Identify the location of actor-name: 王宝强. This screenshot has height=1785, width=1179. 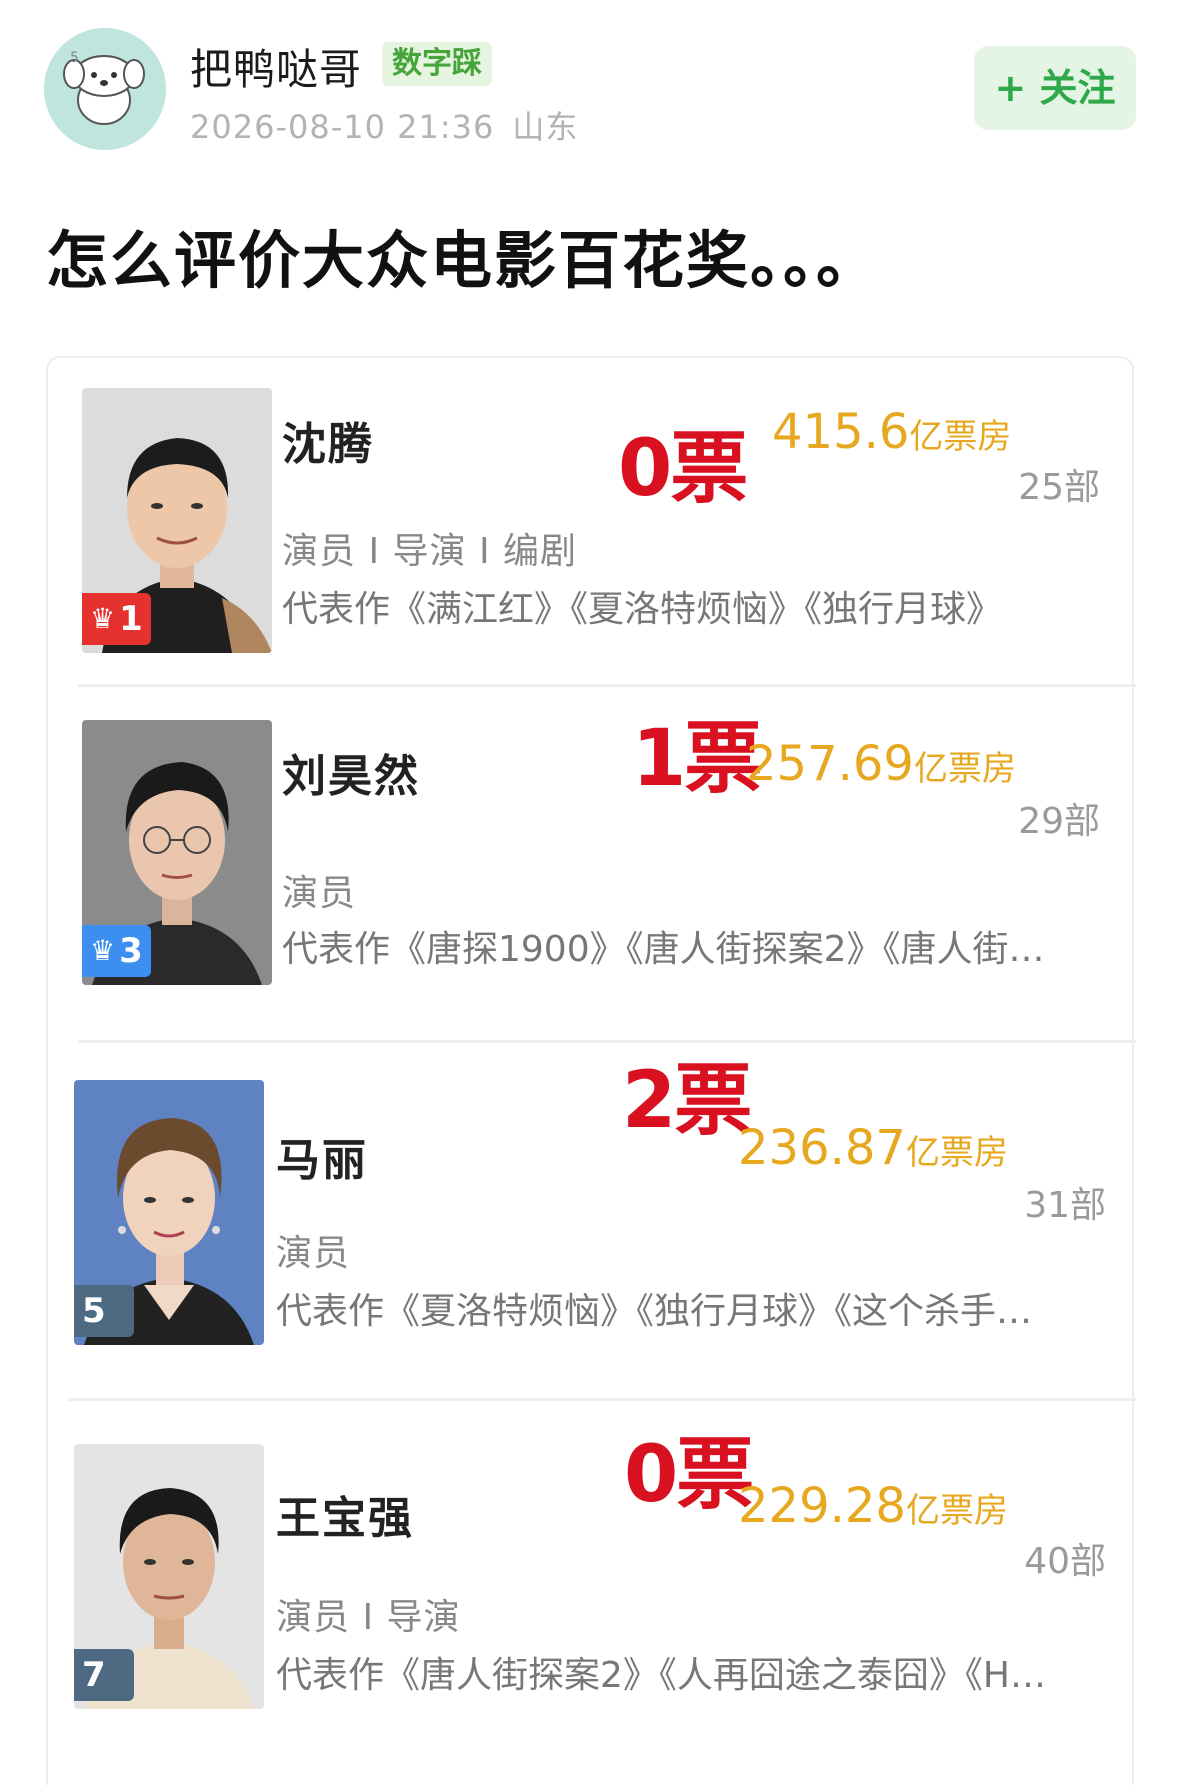
(345, 1514).